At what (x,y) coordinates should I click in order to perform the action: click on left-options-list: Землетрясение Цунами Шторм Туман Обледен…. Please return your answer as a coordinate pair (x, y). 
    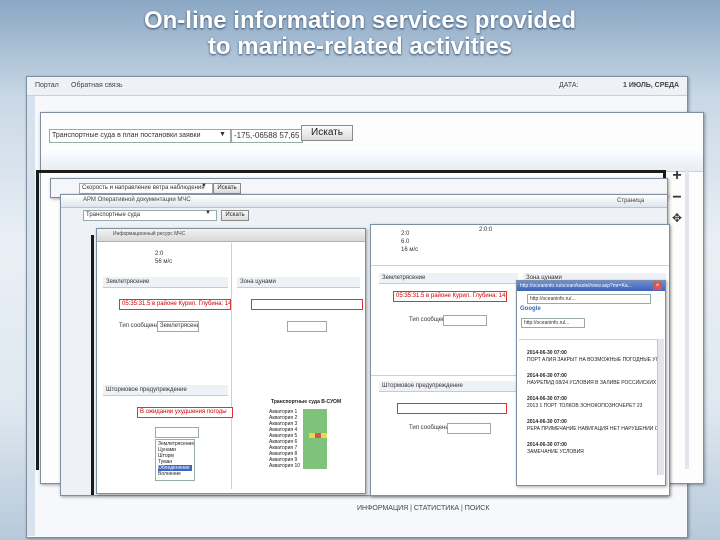
    Looking at the image, I should click on (175, 460).